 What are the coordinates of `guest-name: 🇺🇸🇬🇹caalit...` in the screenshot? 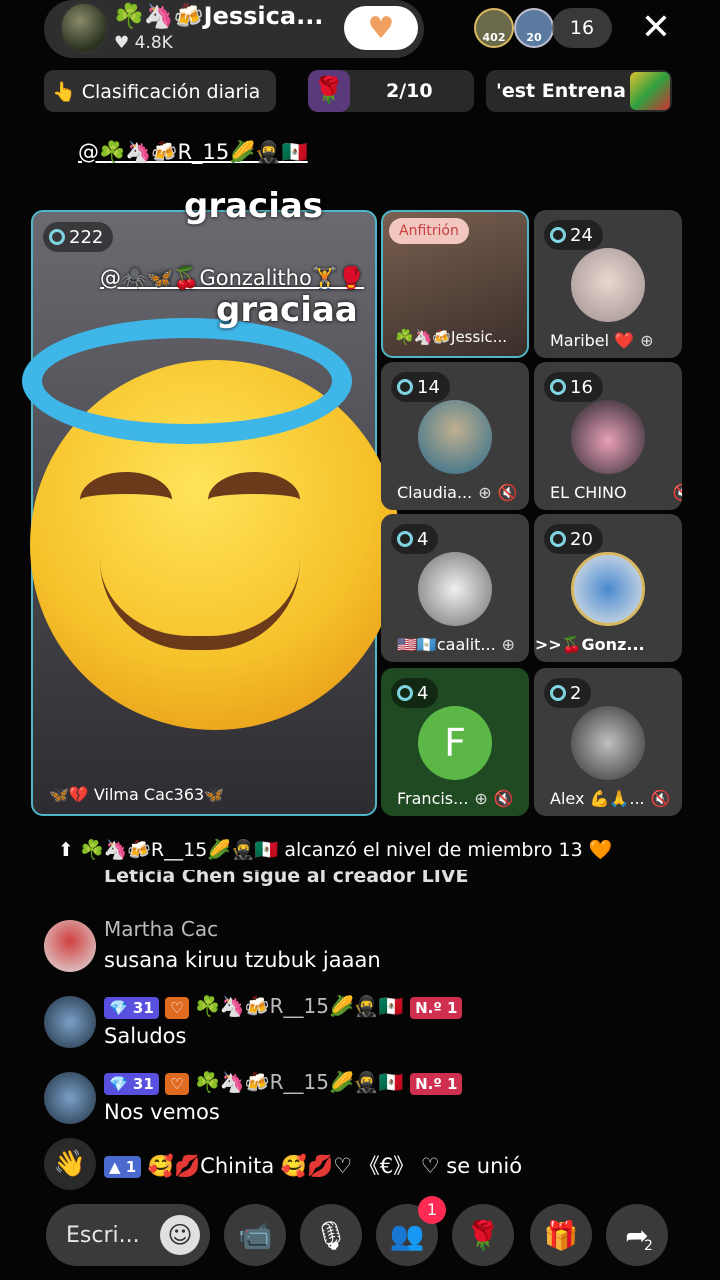 It's located at (446, 644).